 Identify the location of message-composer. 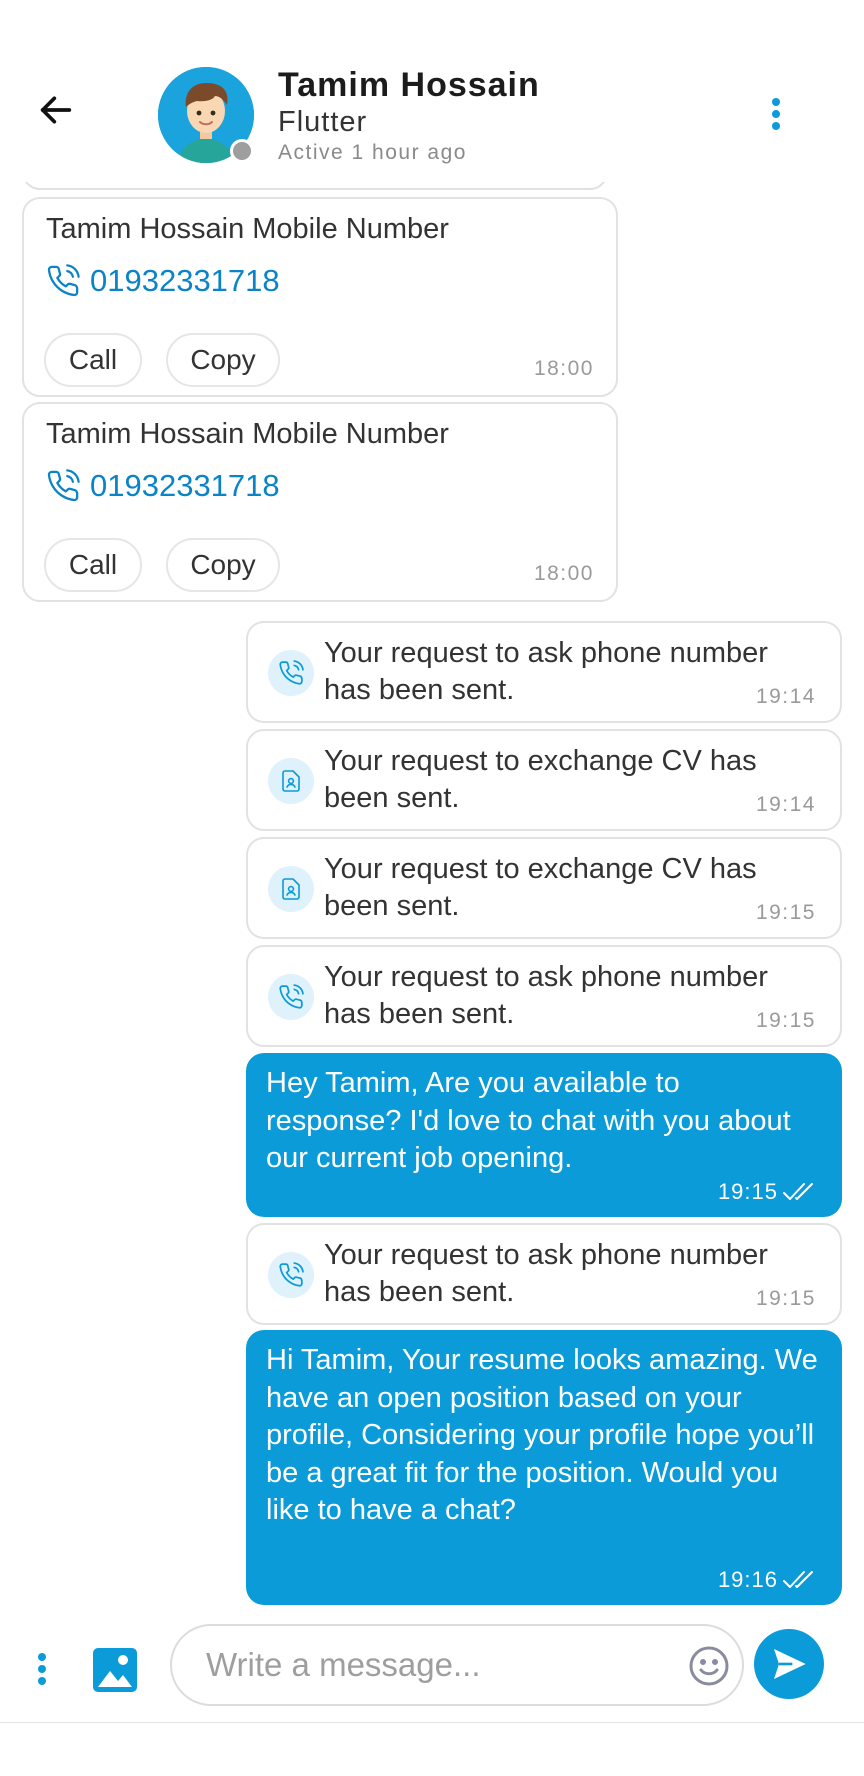
(432, 1670).